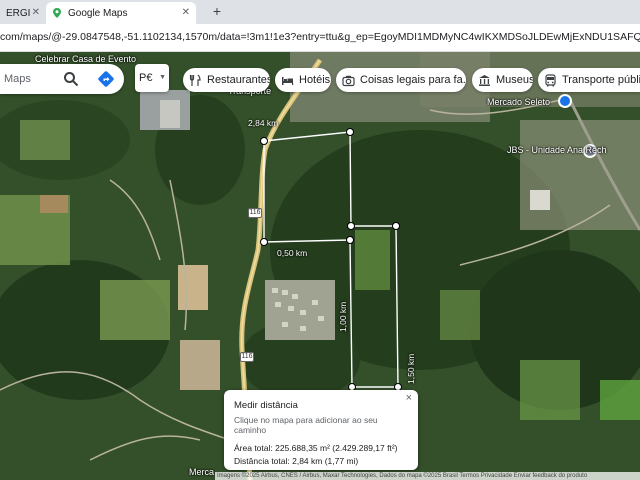  Describe the element at coordinates (85, 59) in the screenshot. I see `map-label-place: Celebrar Casa de Evento` at that location.